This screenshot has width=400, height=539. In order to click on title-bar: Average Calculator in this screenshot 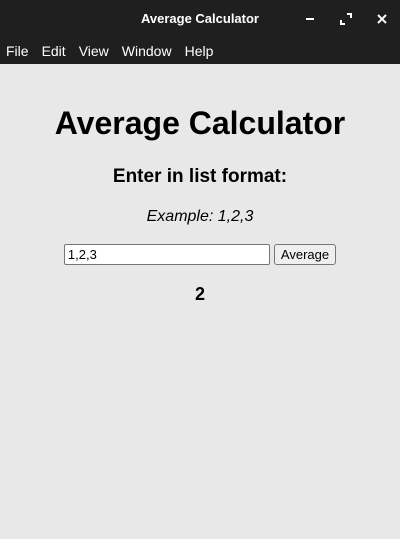, I will do `click(200, 19)`.